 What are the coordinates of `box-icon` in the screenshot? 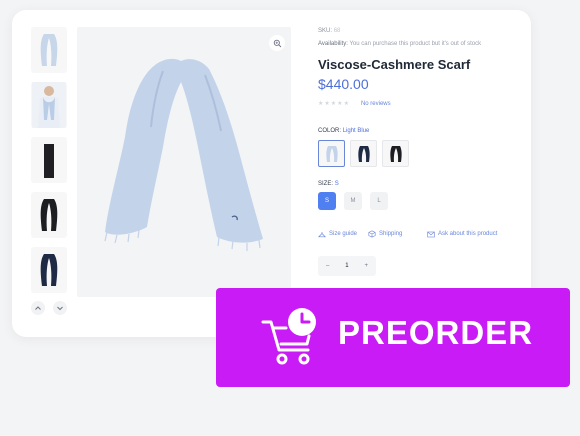 It's located at (372, 234).